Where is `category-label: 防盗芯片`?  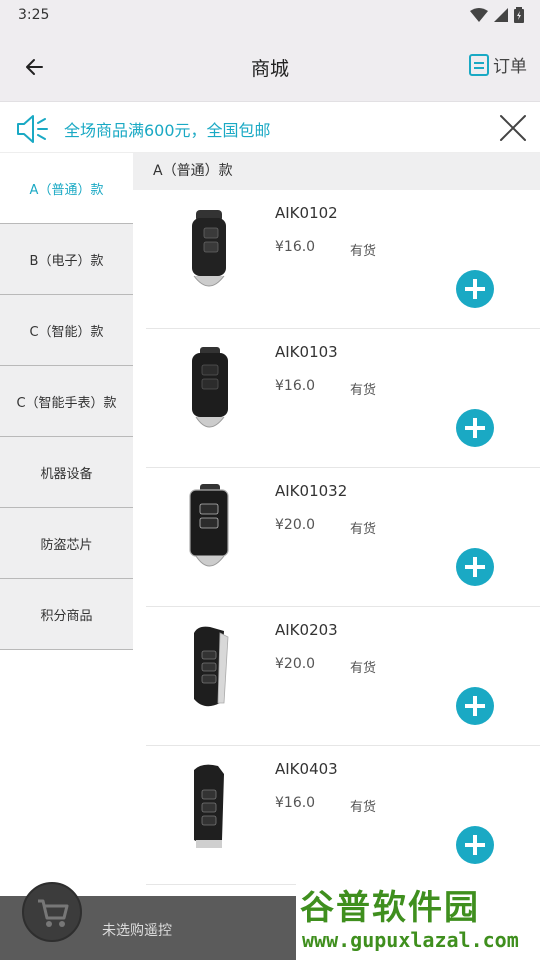
category-label: 防盗芯片 is located at coordinates (66, 545).